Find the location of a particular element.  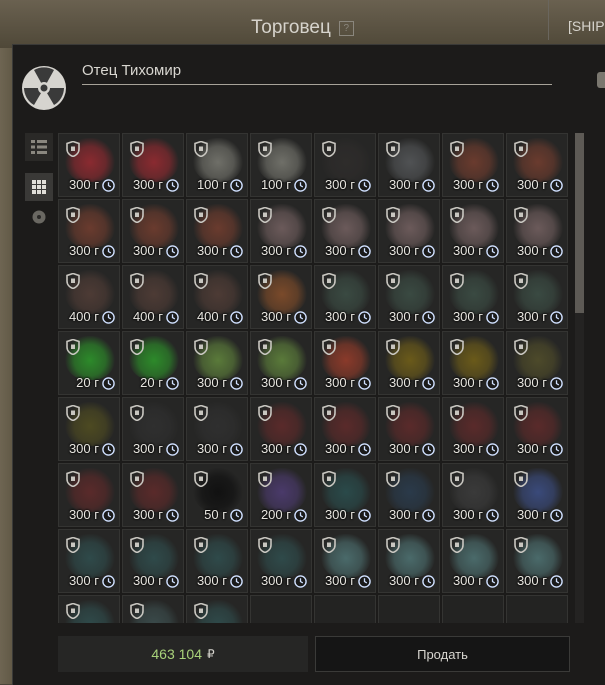

scrollbar-thumb is located at coordinates (579, 223).